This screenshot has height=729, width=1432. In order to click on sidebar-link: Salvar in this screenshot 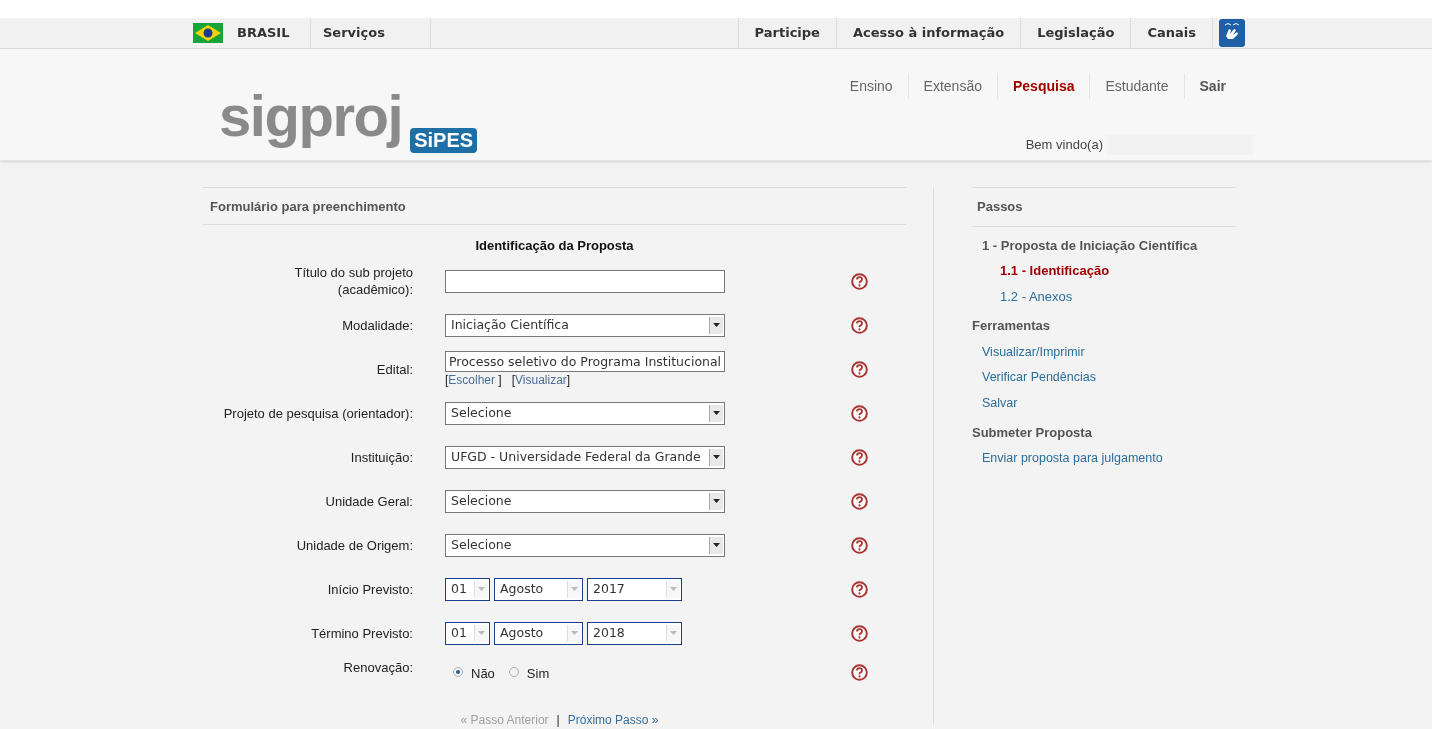, I will do `click(1000, 403)`.